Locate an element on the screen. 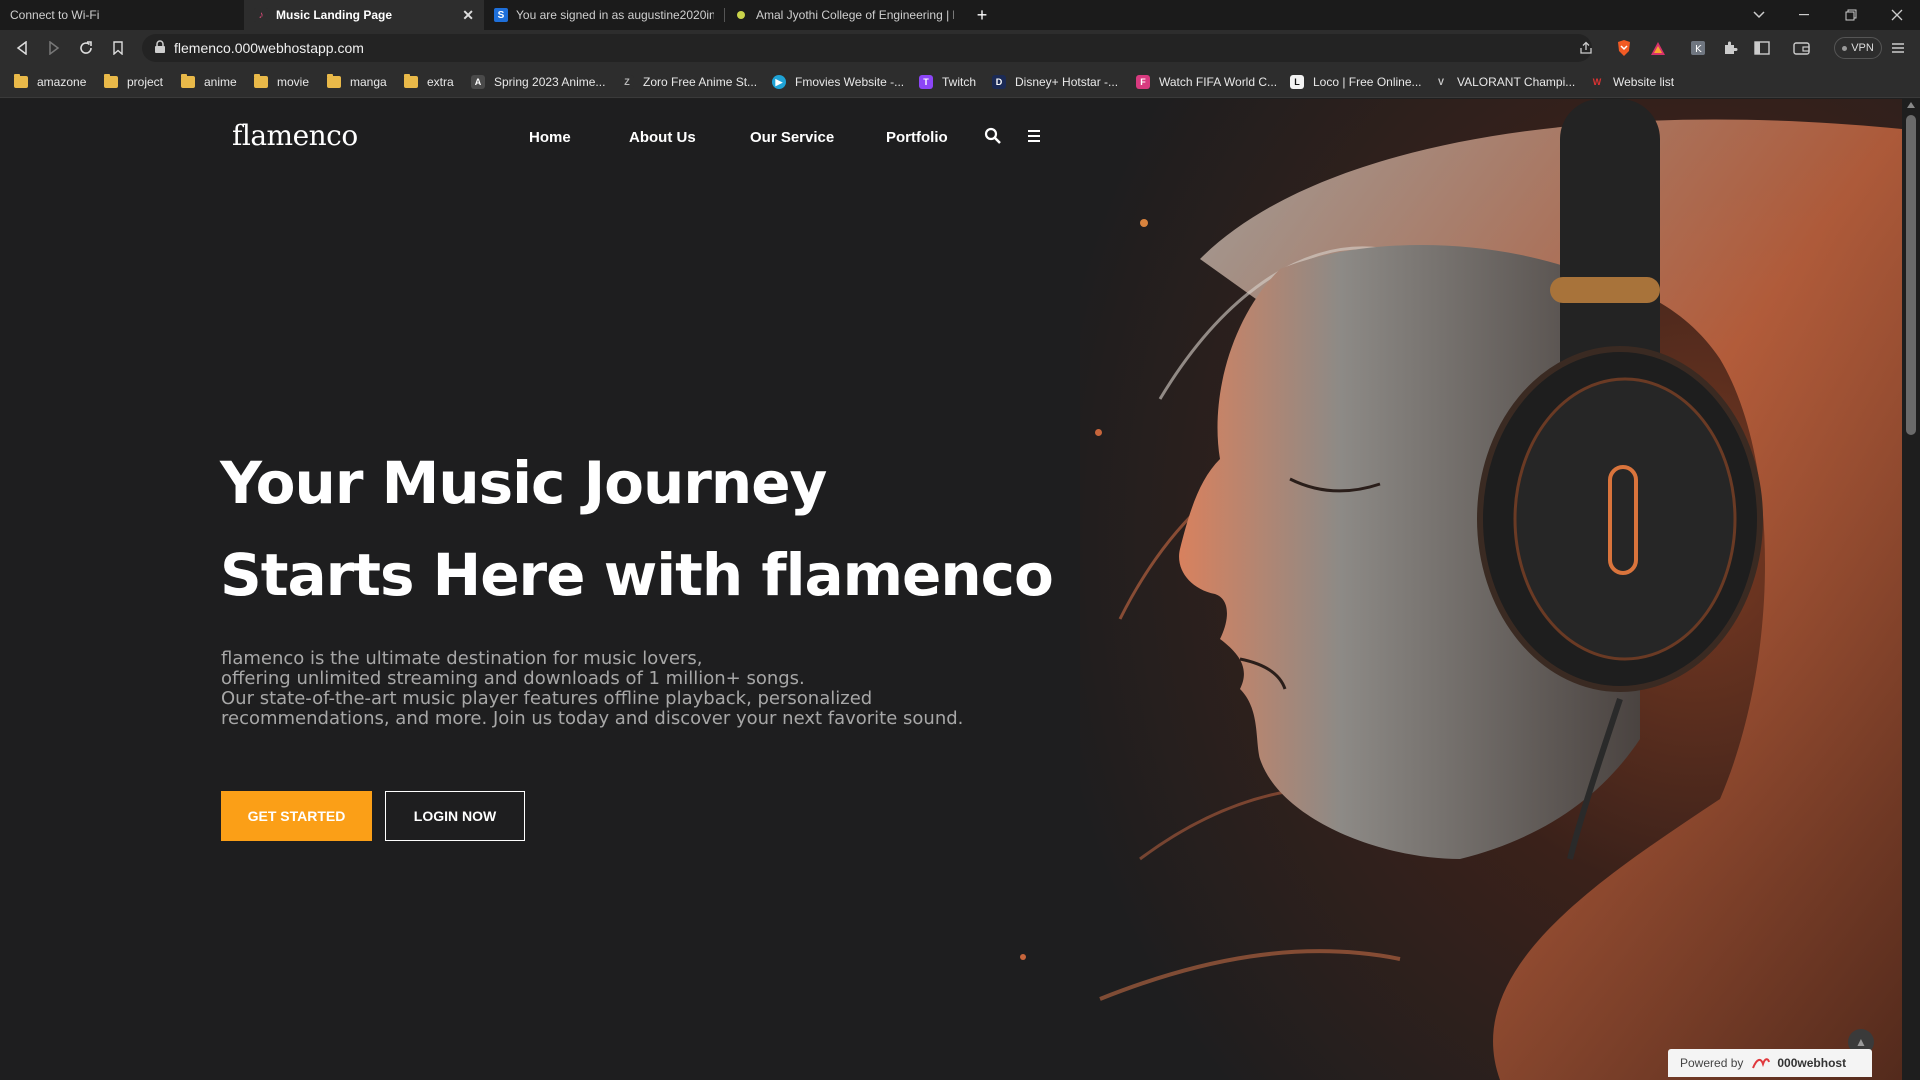 This screenshot has height=1080, width=1920. tab-search-chevron-icon is located at coordinates (1759, 15).